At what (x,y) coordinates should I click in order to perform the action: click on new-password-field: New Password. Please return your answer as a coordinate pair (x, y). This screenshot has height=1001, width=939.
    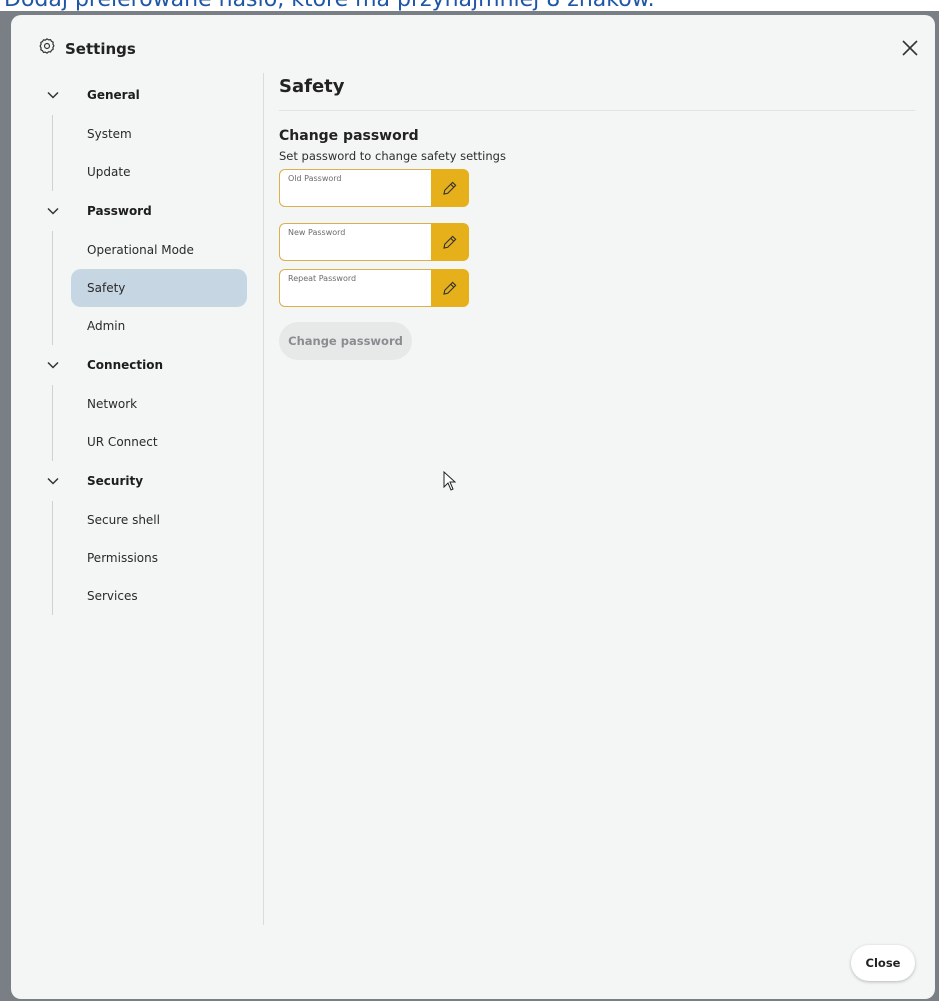
    Looking at the image, I should click on (374, 242).